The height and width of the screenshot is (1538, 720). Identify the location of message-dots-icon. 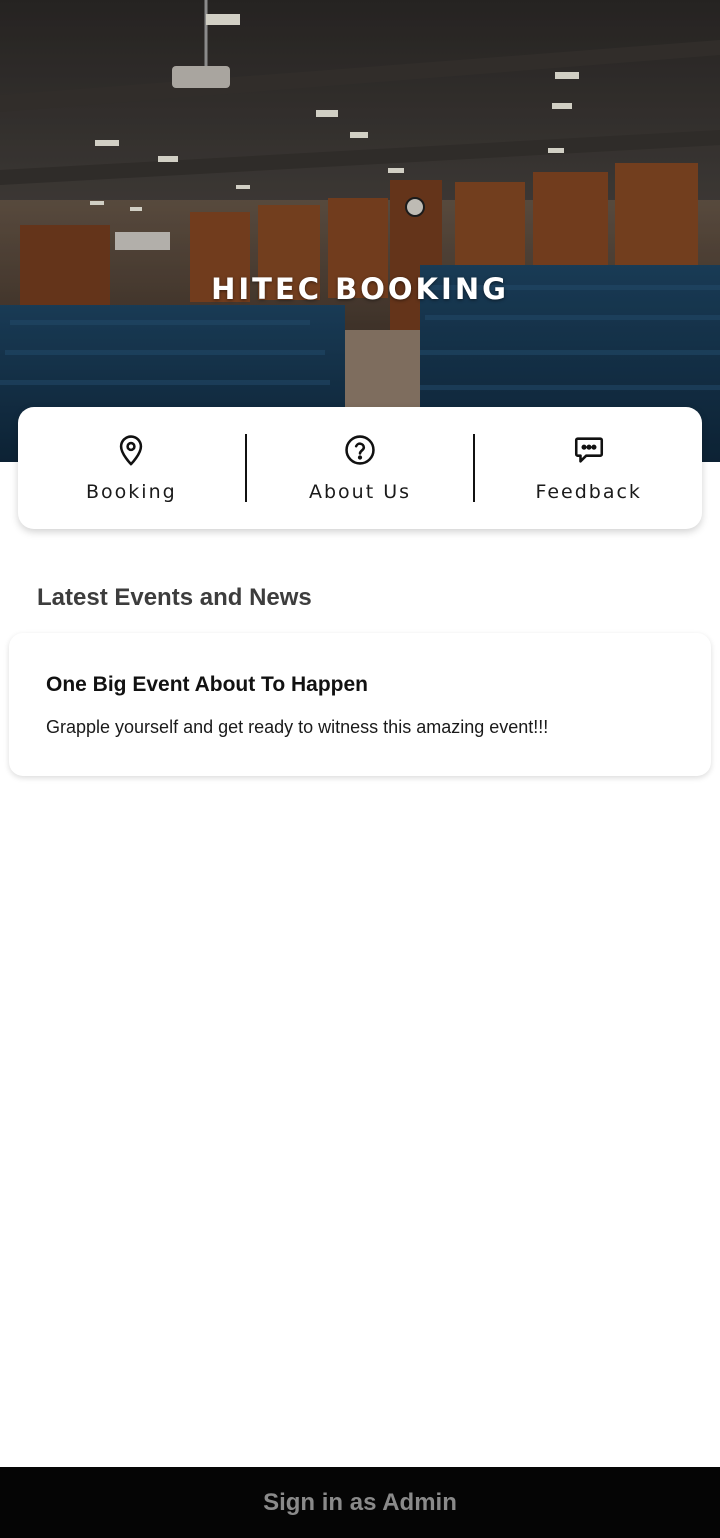
(588, 450).